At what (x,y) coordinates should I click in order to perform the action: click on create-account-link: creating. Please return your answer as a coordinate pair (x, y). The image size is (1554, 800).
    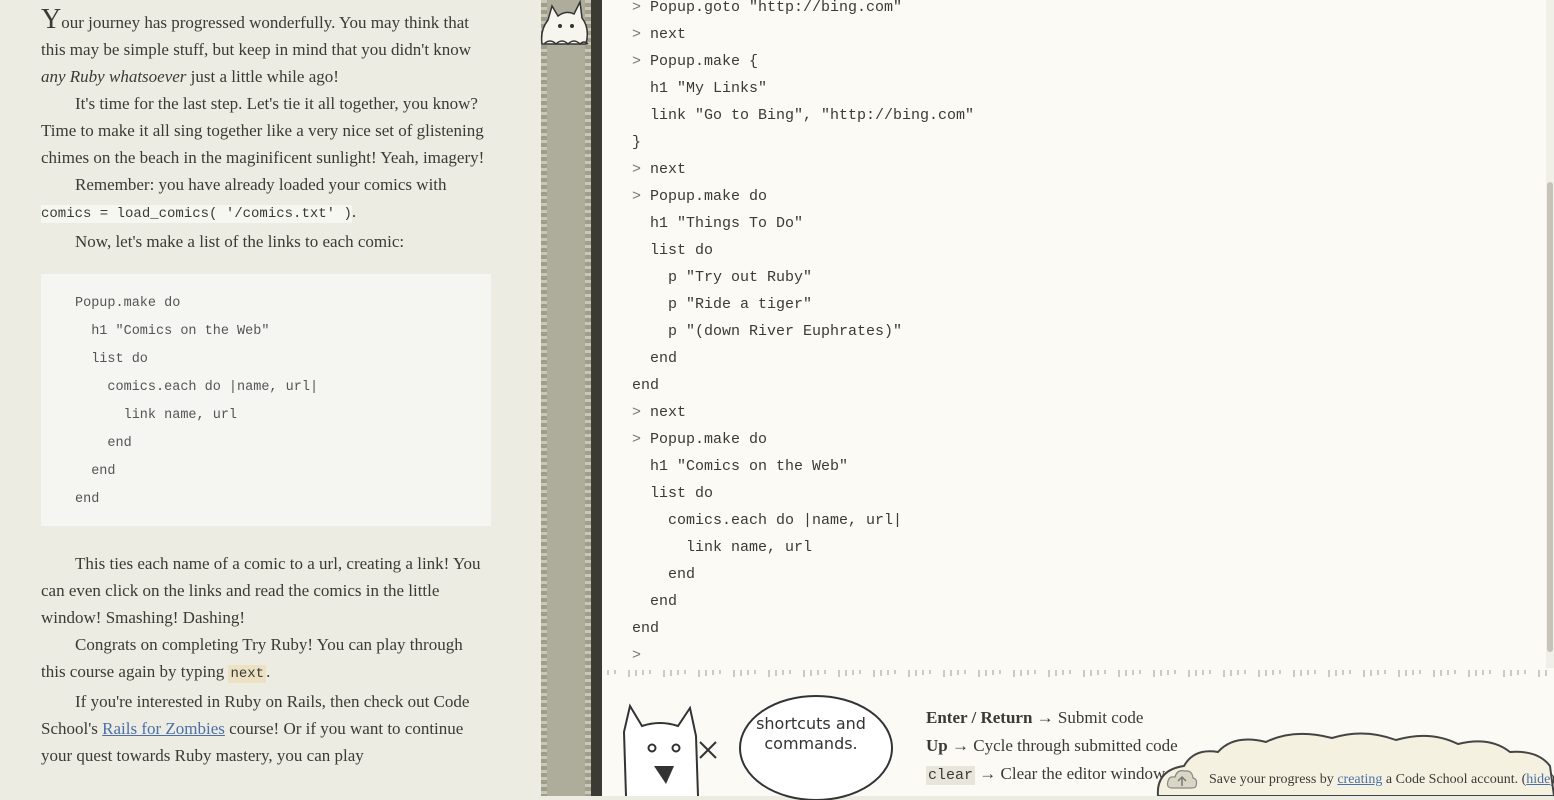
    Looking at the image, I should click on (1359, 779).